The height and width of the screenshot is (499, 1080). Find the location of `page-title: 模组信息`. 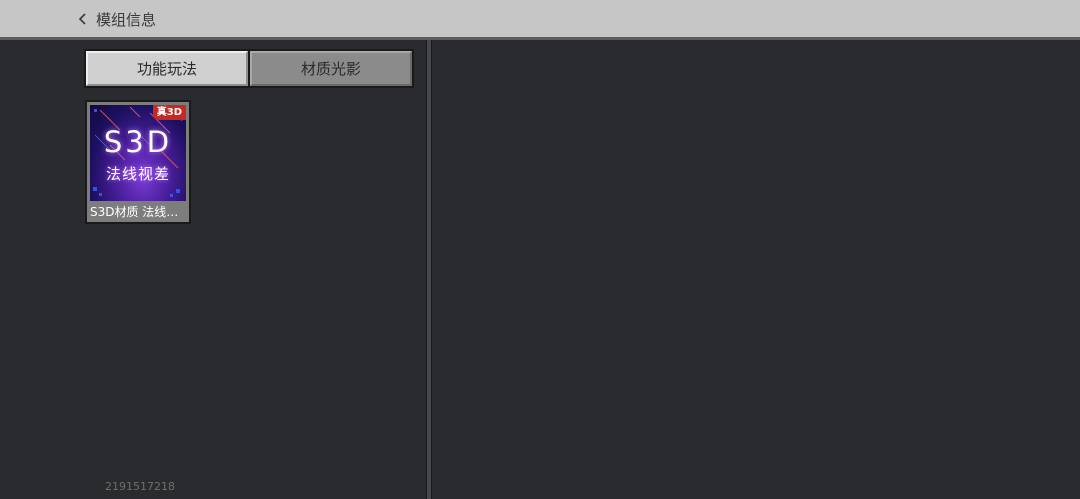

page-title: 模组信息 is located at coordinates (126, 19).